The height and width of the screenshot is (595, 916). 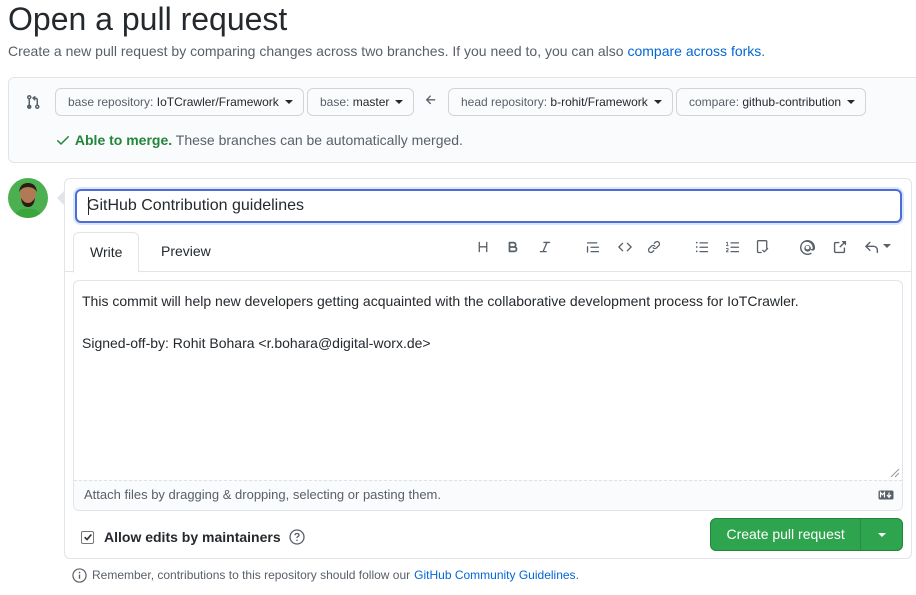 I want to click on compare-branch-select: compare: github-contribution, so click(x=771, y=102).